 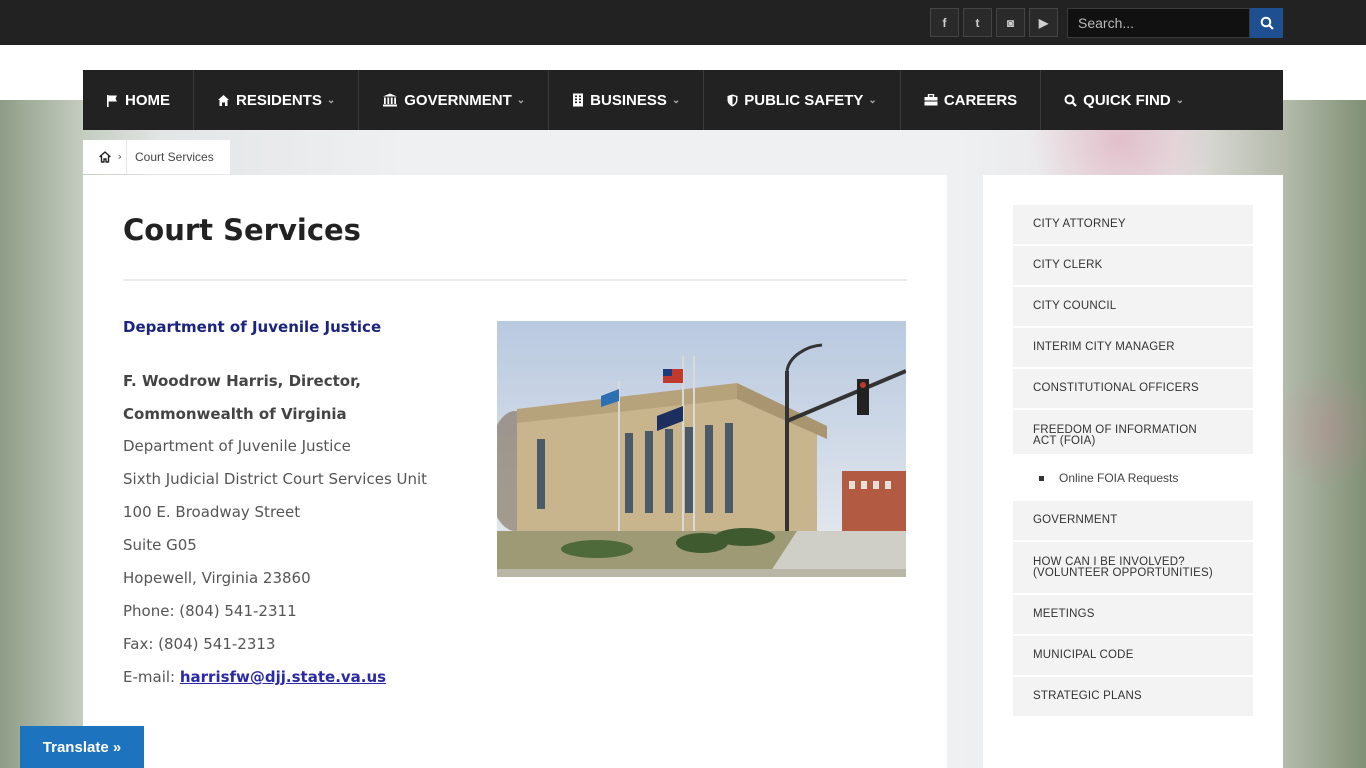 What do you see at coordinates (515, 280) in the screenshot?
I see `title-divider` at bounding box center [515, 280].